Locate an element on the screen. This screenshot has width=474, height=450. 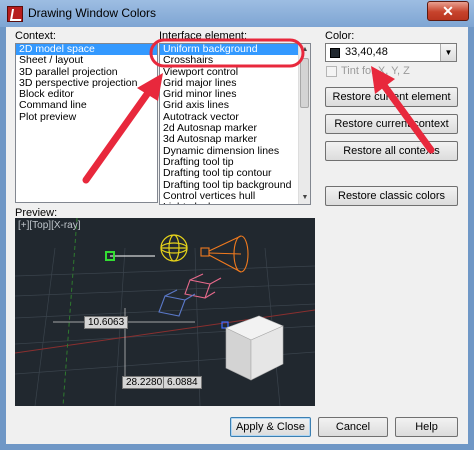
tint-label: Tint for X, Y, Z is located at coordinates (375, 71).